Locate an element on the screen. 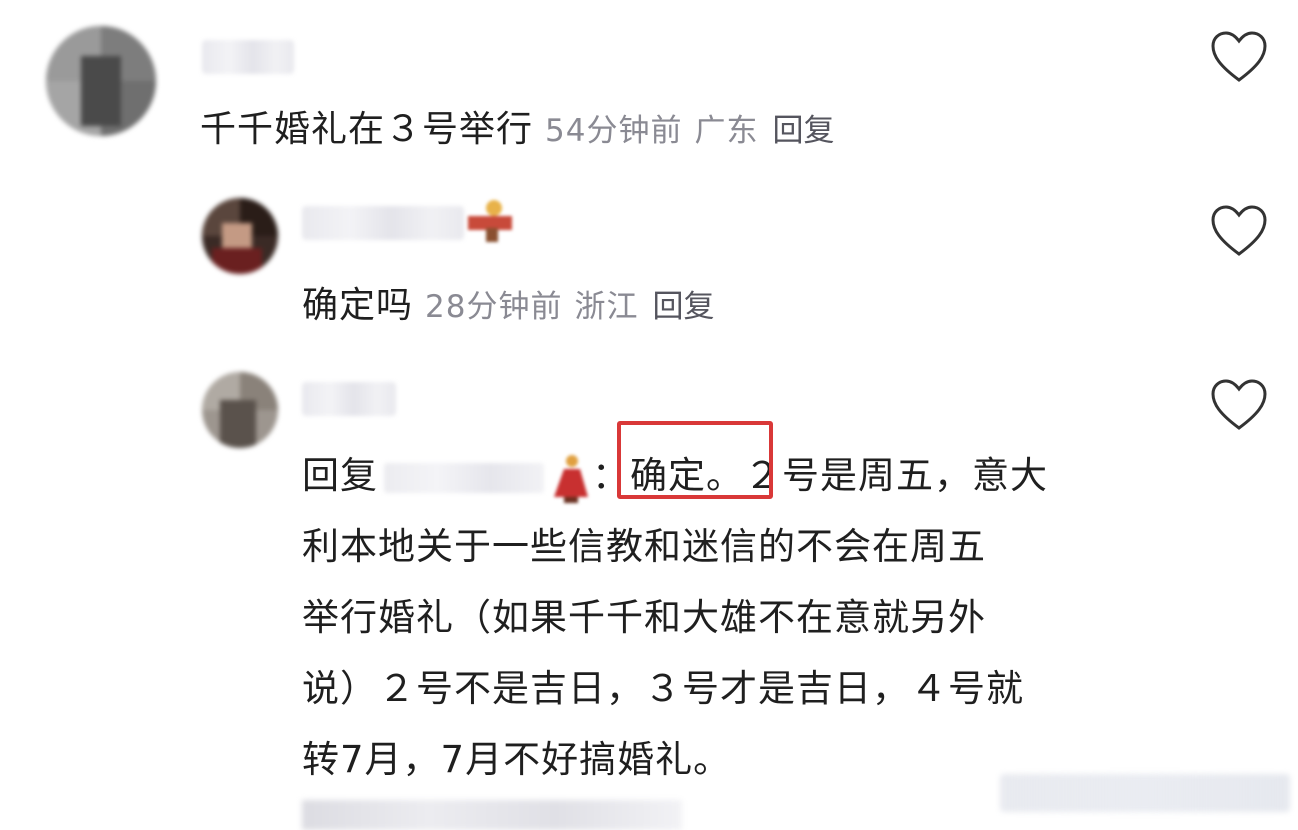 The height and width of the screenshot is (830, 1298). dancer-emoji-icon is located at coordinates (571, 478).